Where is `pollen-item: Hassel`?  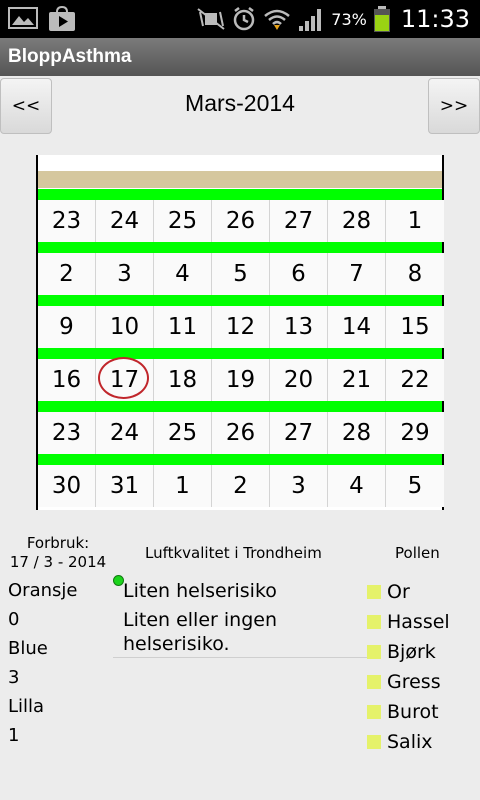 pollen-item: Hassel is located at coordinates (408, 622).